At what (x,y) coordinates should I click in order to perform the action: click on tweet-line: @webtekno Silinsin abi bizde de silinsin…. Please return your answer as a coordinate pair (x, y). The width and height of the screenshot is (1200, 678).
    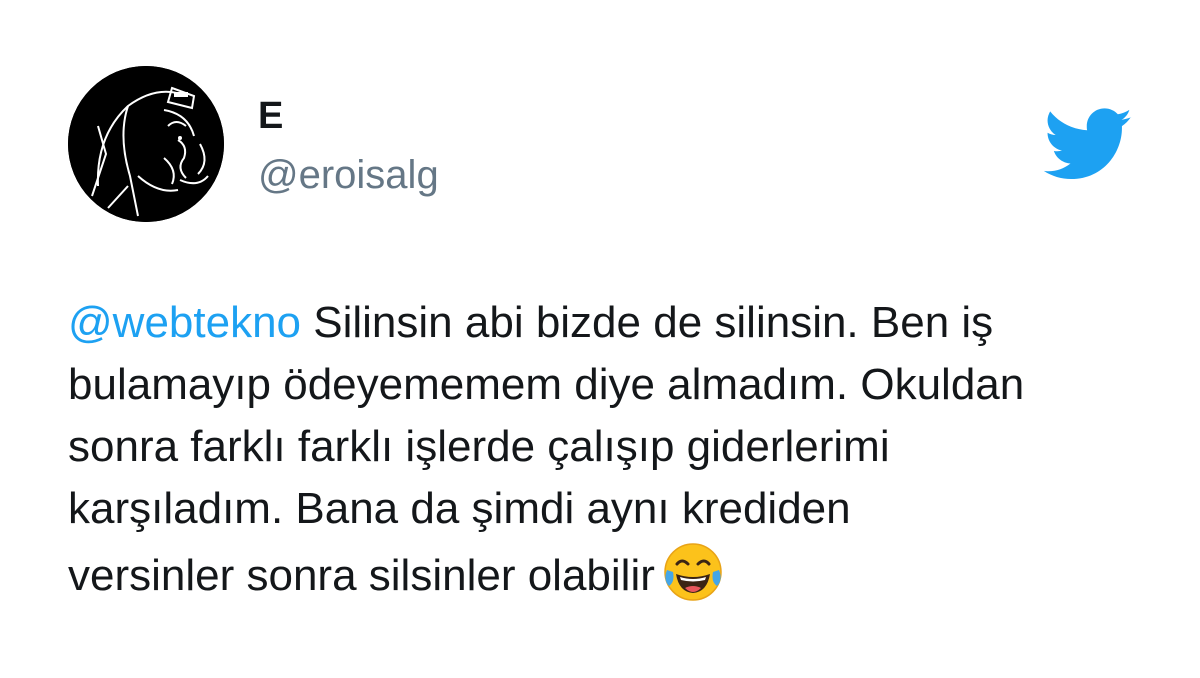
    Looking at the image, I should click on (608, 323).